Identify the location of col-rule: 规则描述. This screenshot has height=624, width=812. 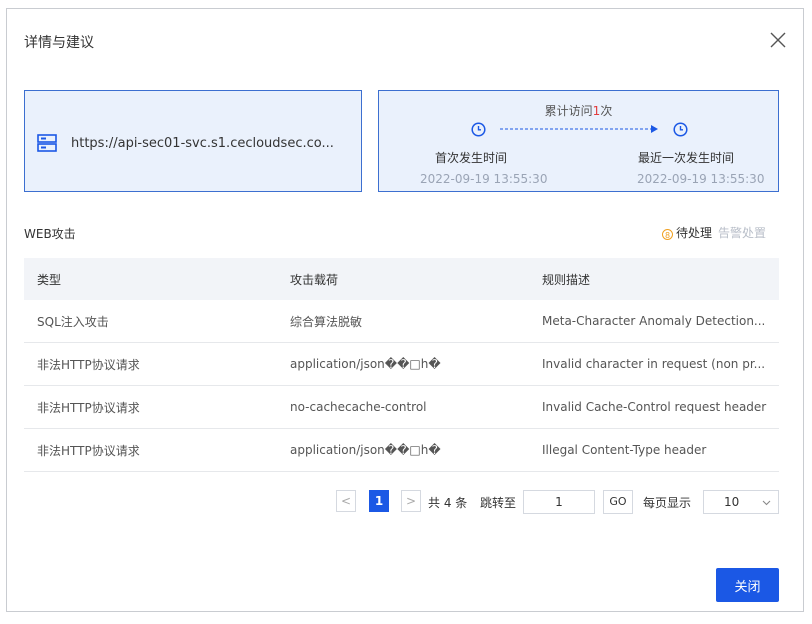
(654, 279).